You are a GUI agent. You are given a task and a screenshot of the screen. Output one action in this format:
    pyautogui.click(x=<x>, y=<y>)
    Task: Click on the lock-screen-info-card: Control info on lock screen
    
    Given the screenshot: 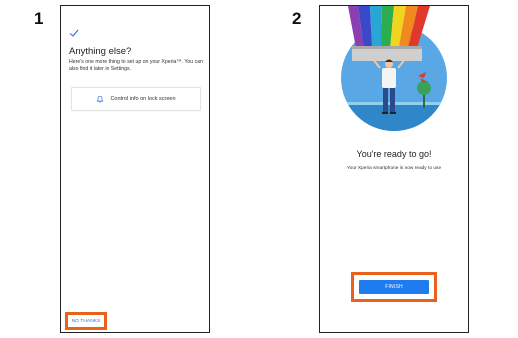 What is the action you would take?
    pyautogui.click(x=136, y=99)
    